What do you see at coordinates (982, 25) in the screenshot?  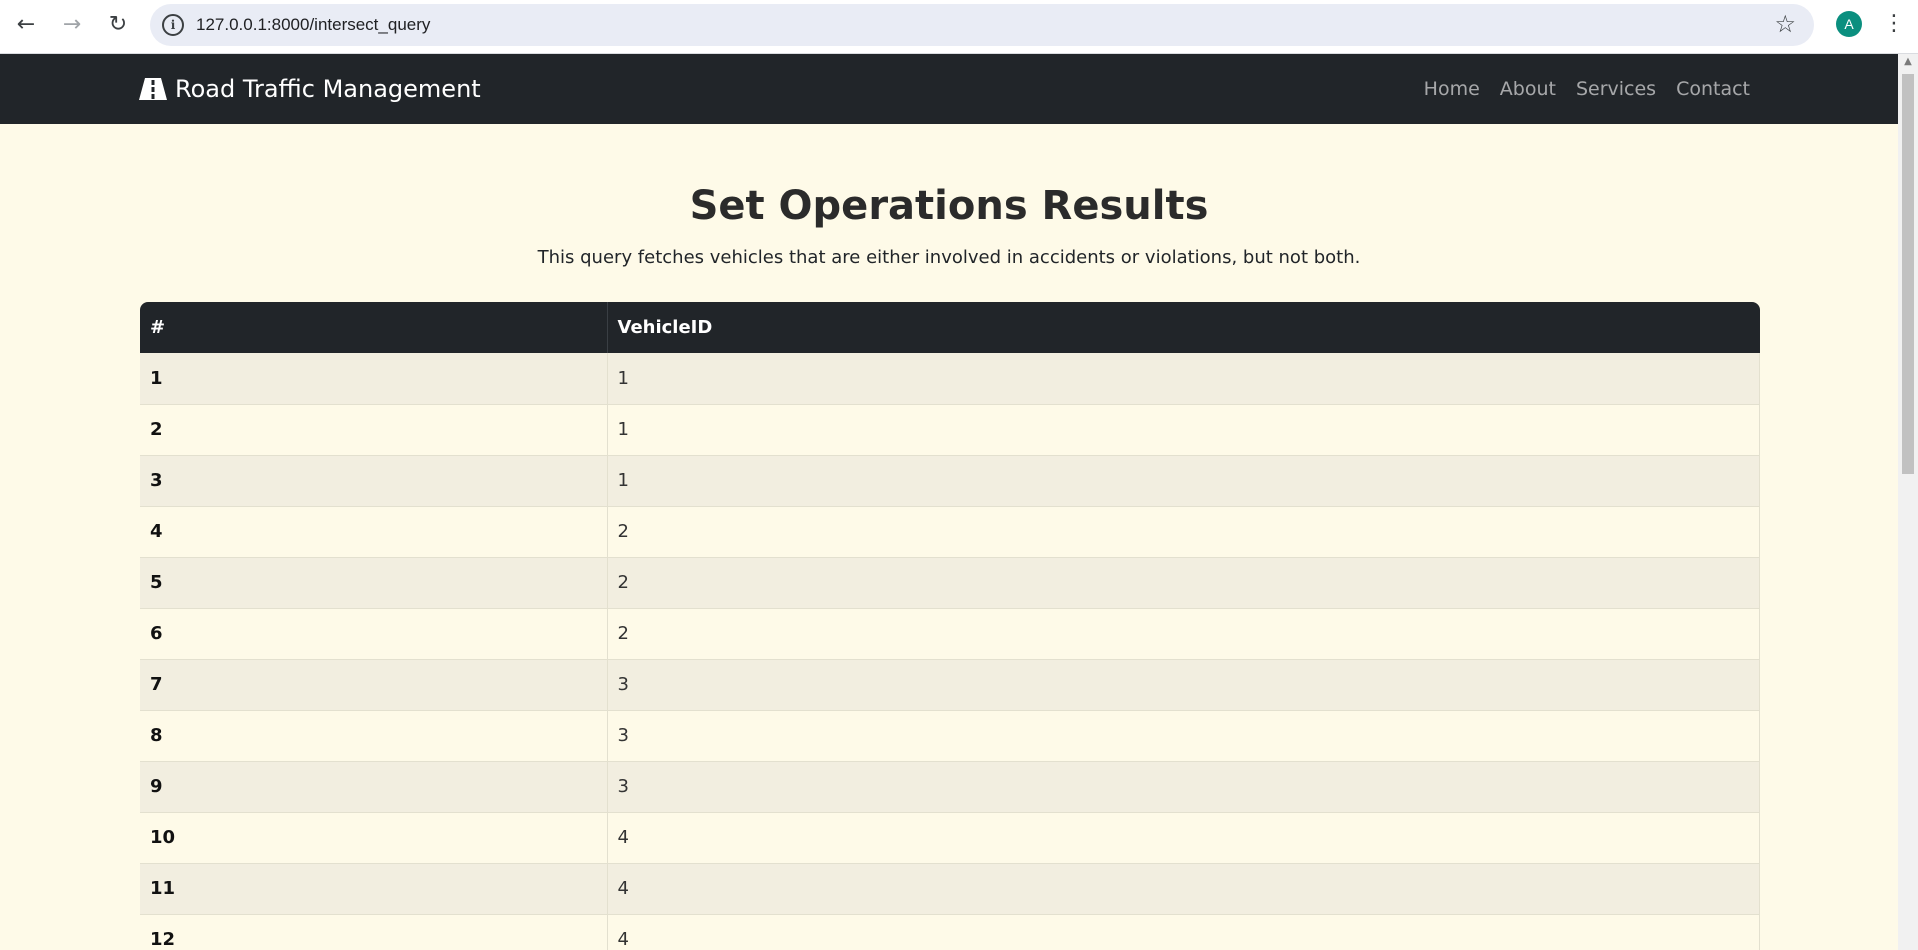 I see `address-bar: i 127.0.0.1:8000/intersect_query ☆` at bounding box center [982, 25].